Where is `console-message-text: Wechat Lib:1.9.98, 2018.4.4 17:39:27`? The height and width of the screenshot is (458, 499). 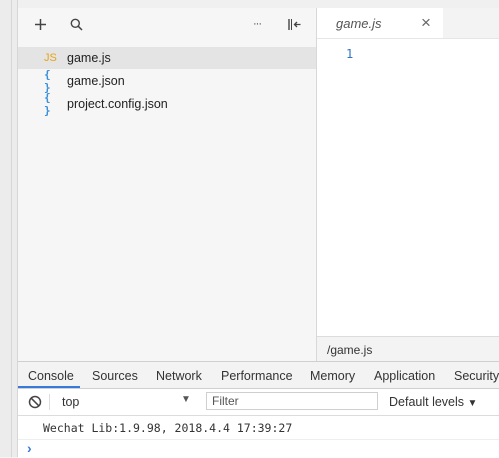
console-message-text: Wechat Lib:1.9.98, 2018.4.4 17:39:27 is located at coordinates (168, 428).